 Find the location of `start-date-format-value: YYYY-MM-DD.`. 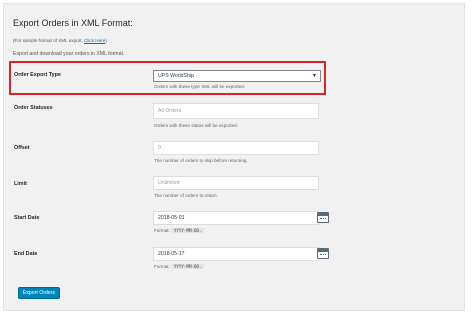

start-date-format-value: YYYY-MM-DD. is located at coordinates (187, 230).